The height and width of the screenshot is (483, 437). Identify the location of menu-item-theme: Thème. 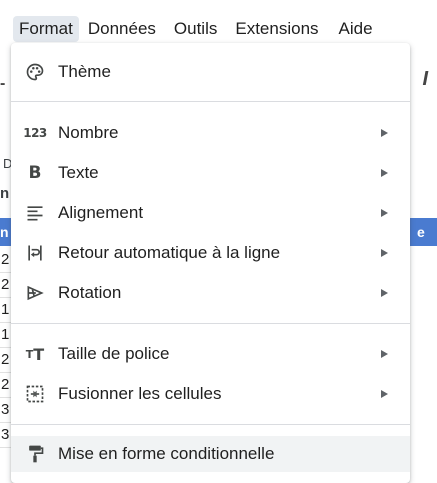
(210, 72).